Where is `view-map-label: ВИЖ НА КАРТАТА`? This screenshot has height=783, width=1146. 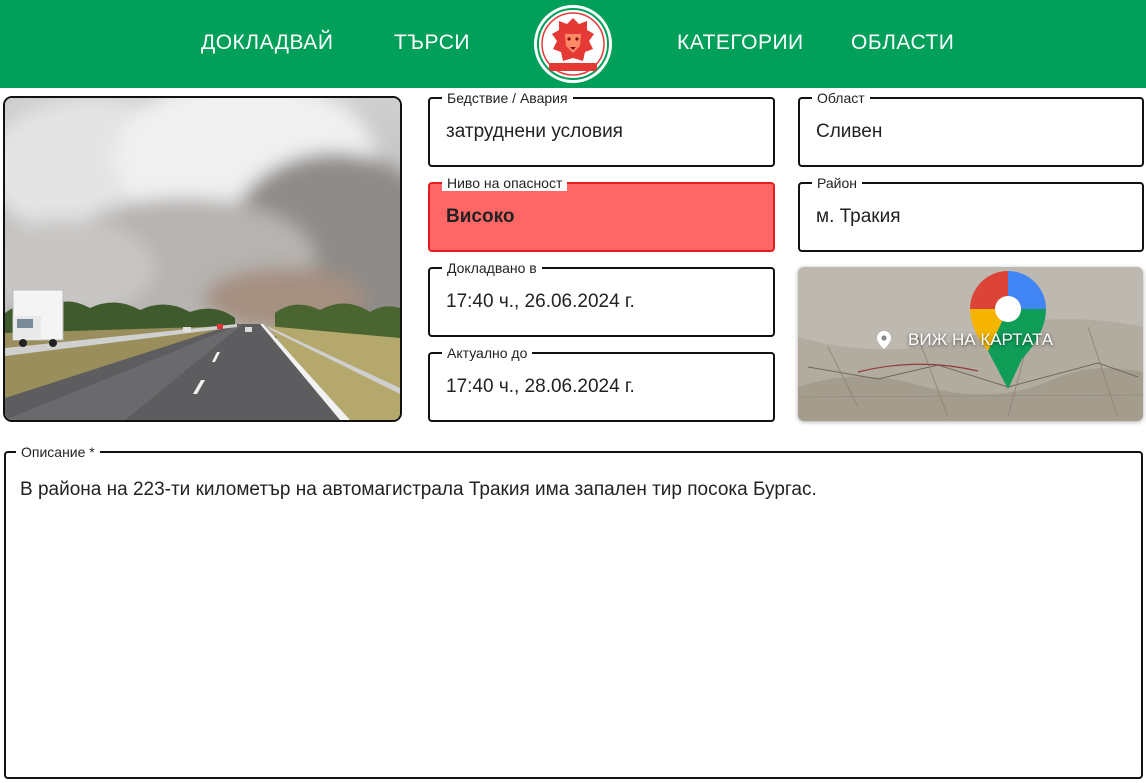 view-map-label: ВИЖ НА КАРТАТА is located at coordinates (963, 340).